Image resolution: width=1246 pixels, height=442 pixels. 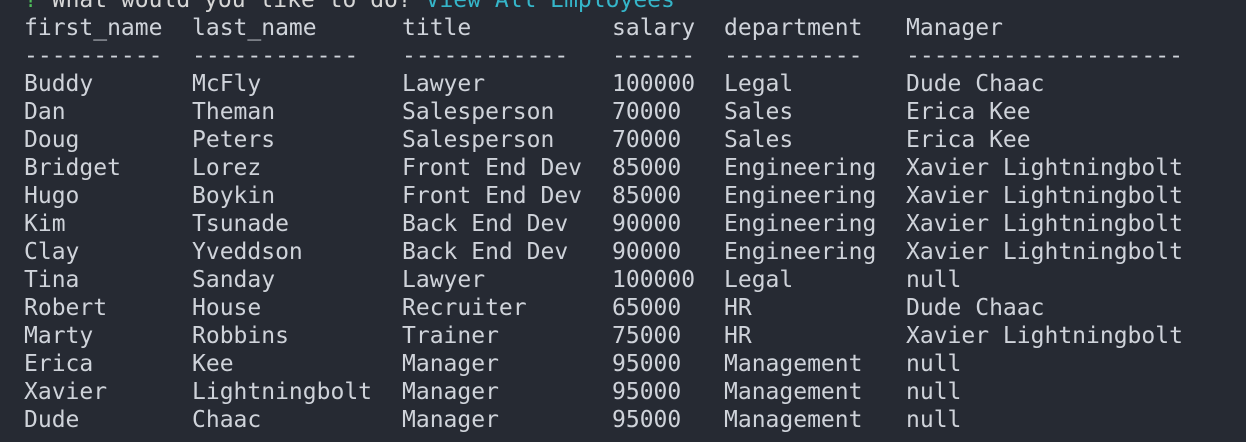 I want to click on table-cell-first-name: Doug, so click(x=52, y=140).